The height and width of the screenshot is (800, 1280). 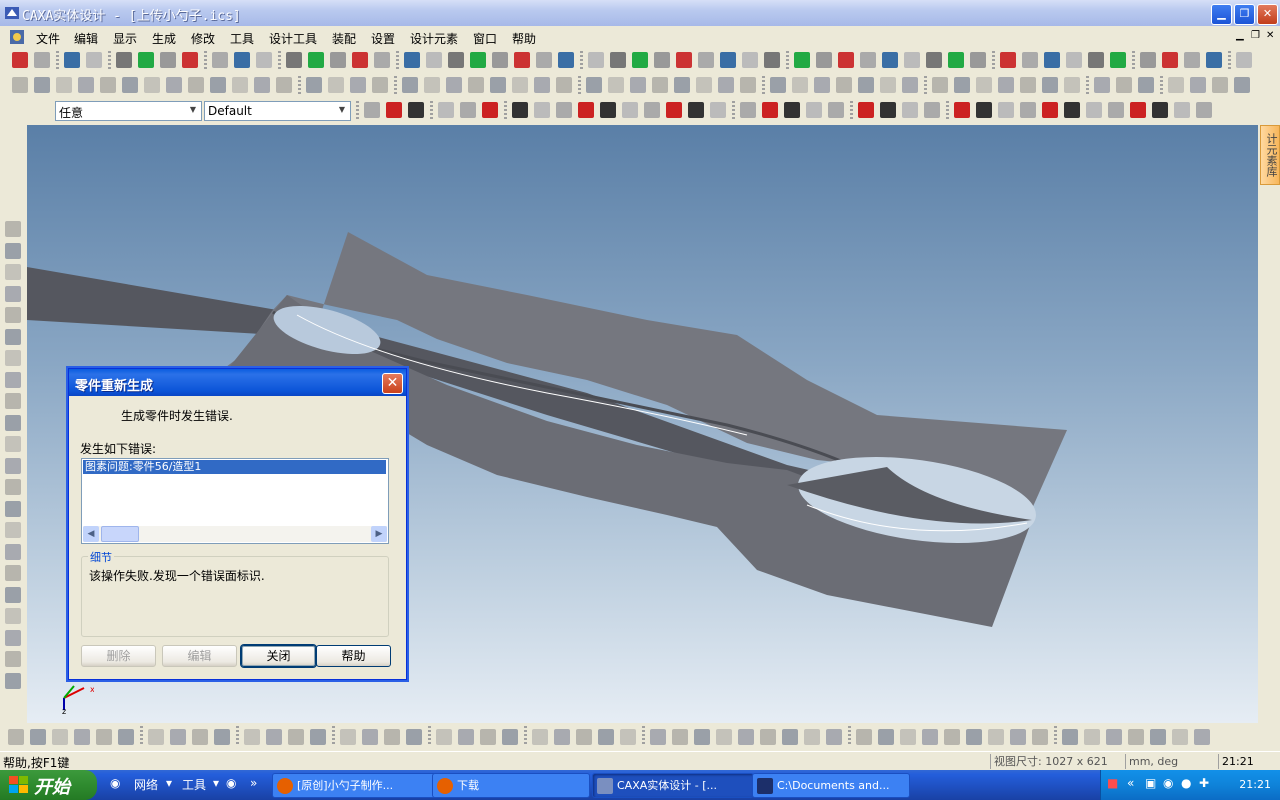 What do you see at coordinates (235, 534) in the screenshot?
I see `horizontal-scrollbar: ◀ ▶` at bounding box center [235, 534].